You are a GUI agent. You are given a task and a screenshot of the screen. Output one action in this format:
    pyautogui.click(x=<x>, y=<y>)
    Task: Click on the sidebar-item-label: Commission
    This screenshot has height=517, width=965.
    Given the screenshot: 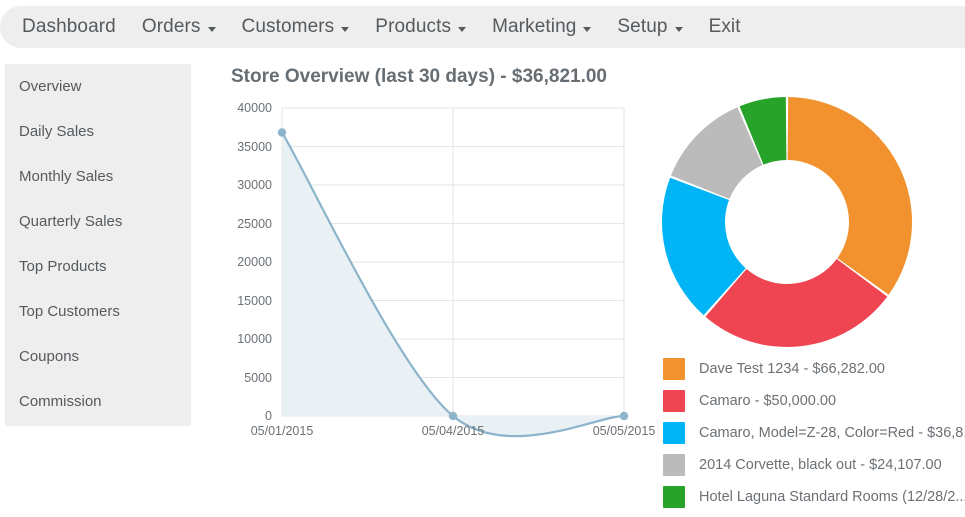 What is the action you would take?
    pyautogui.click(x=60, y=401)
    